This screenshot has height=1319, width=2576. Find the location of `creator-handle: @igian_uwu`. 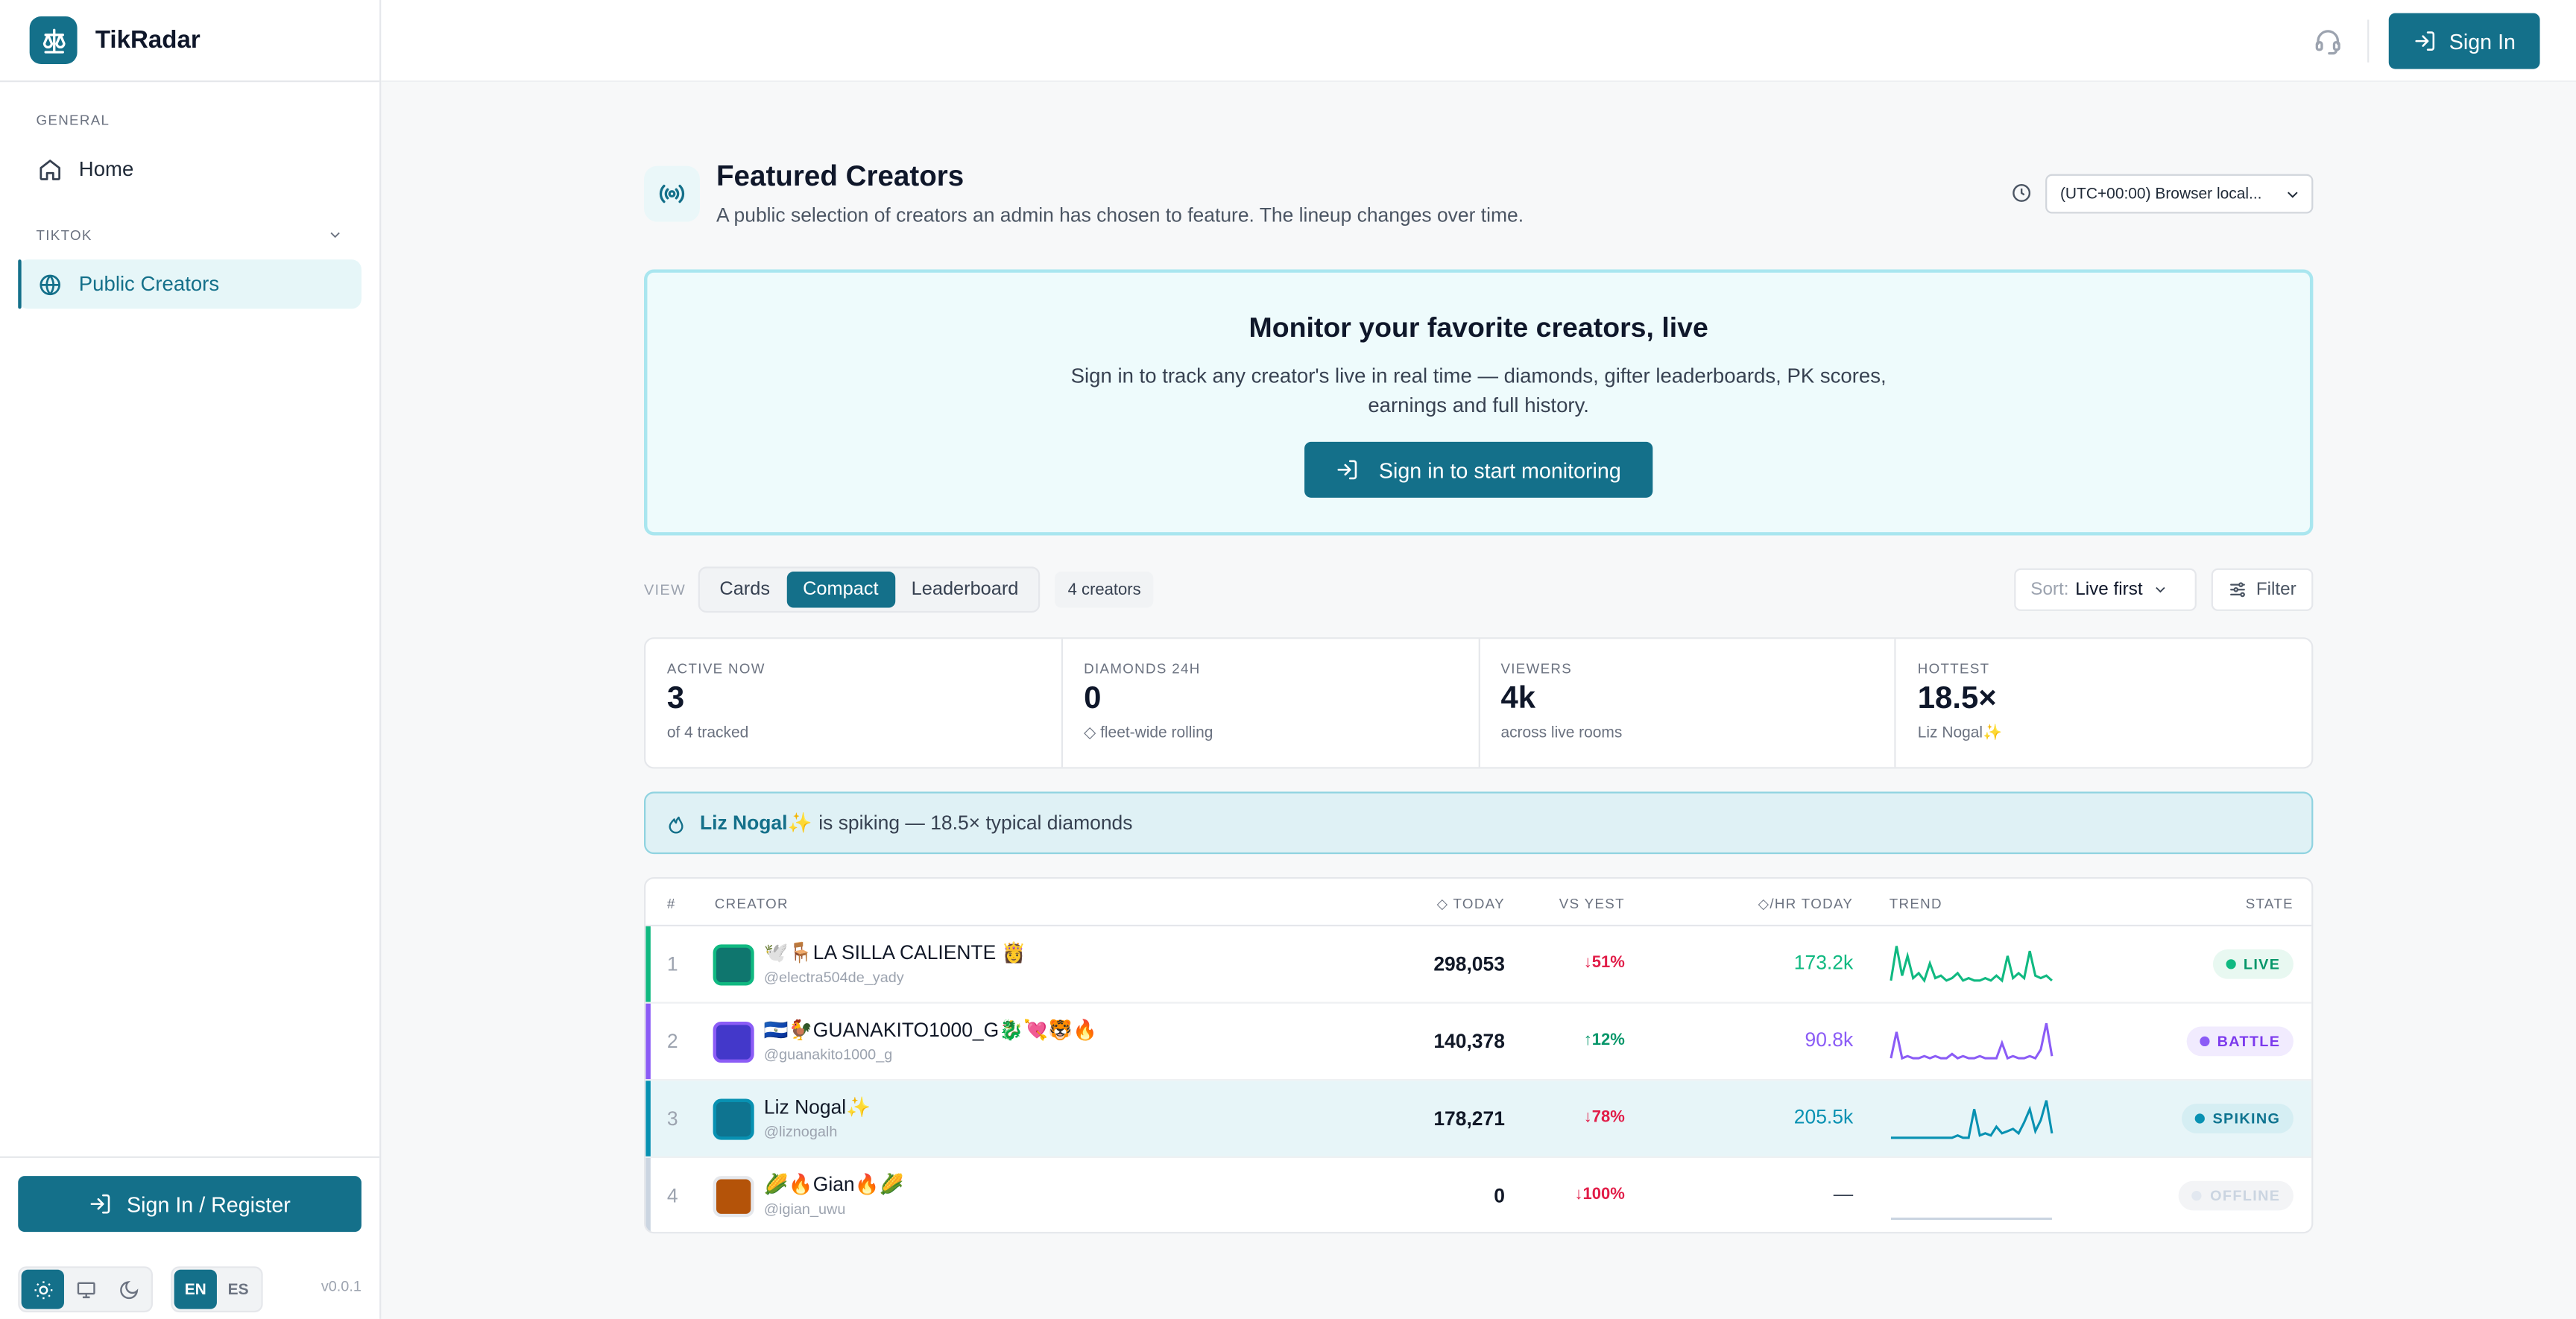

creator-handle: @igian_uwu is located at coordinates (804, 1209).